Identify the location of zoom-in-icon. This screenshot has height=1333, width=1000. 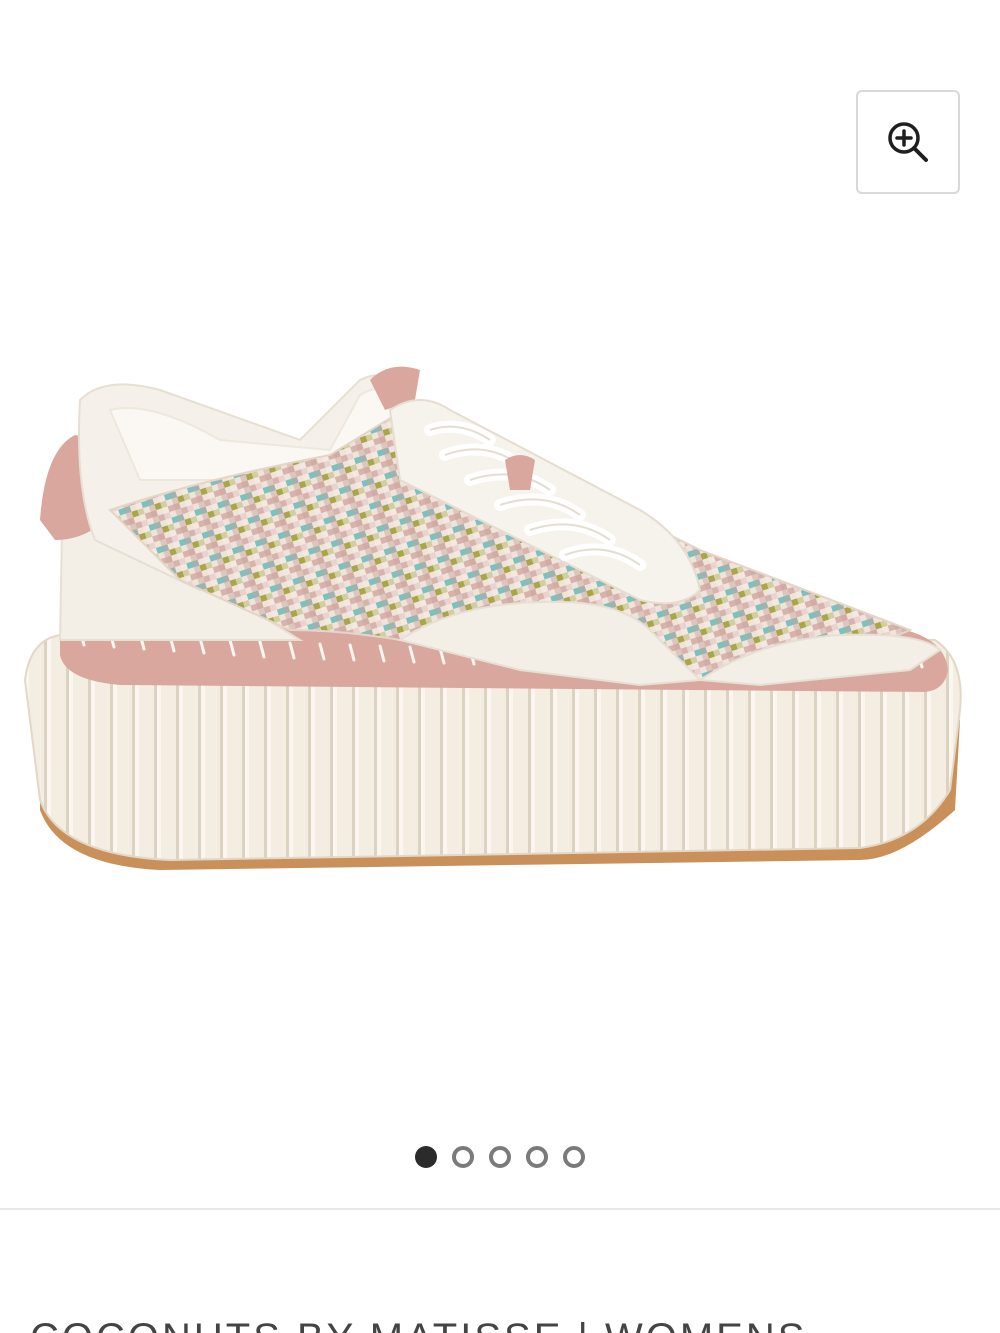
(908, 142).